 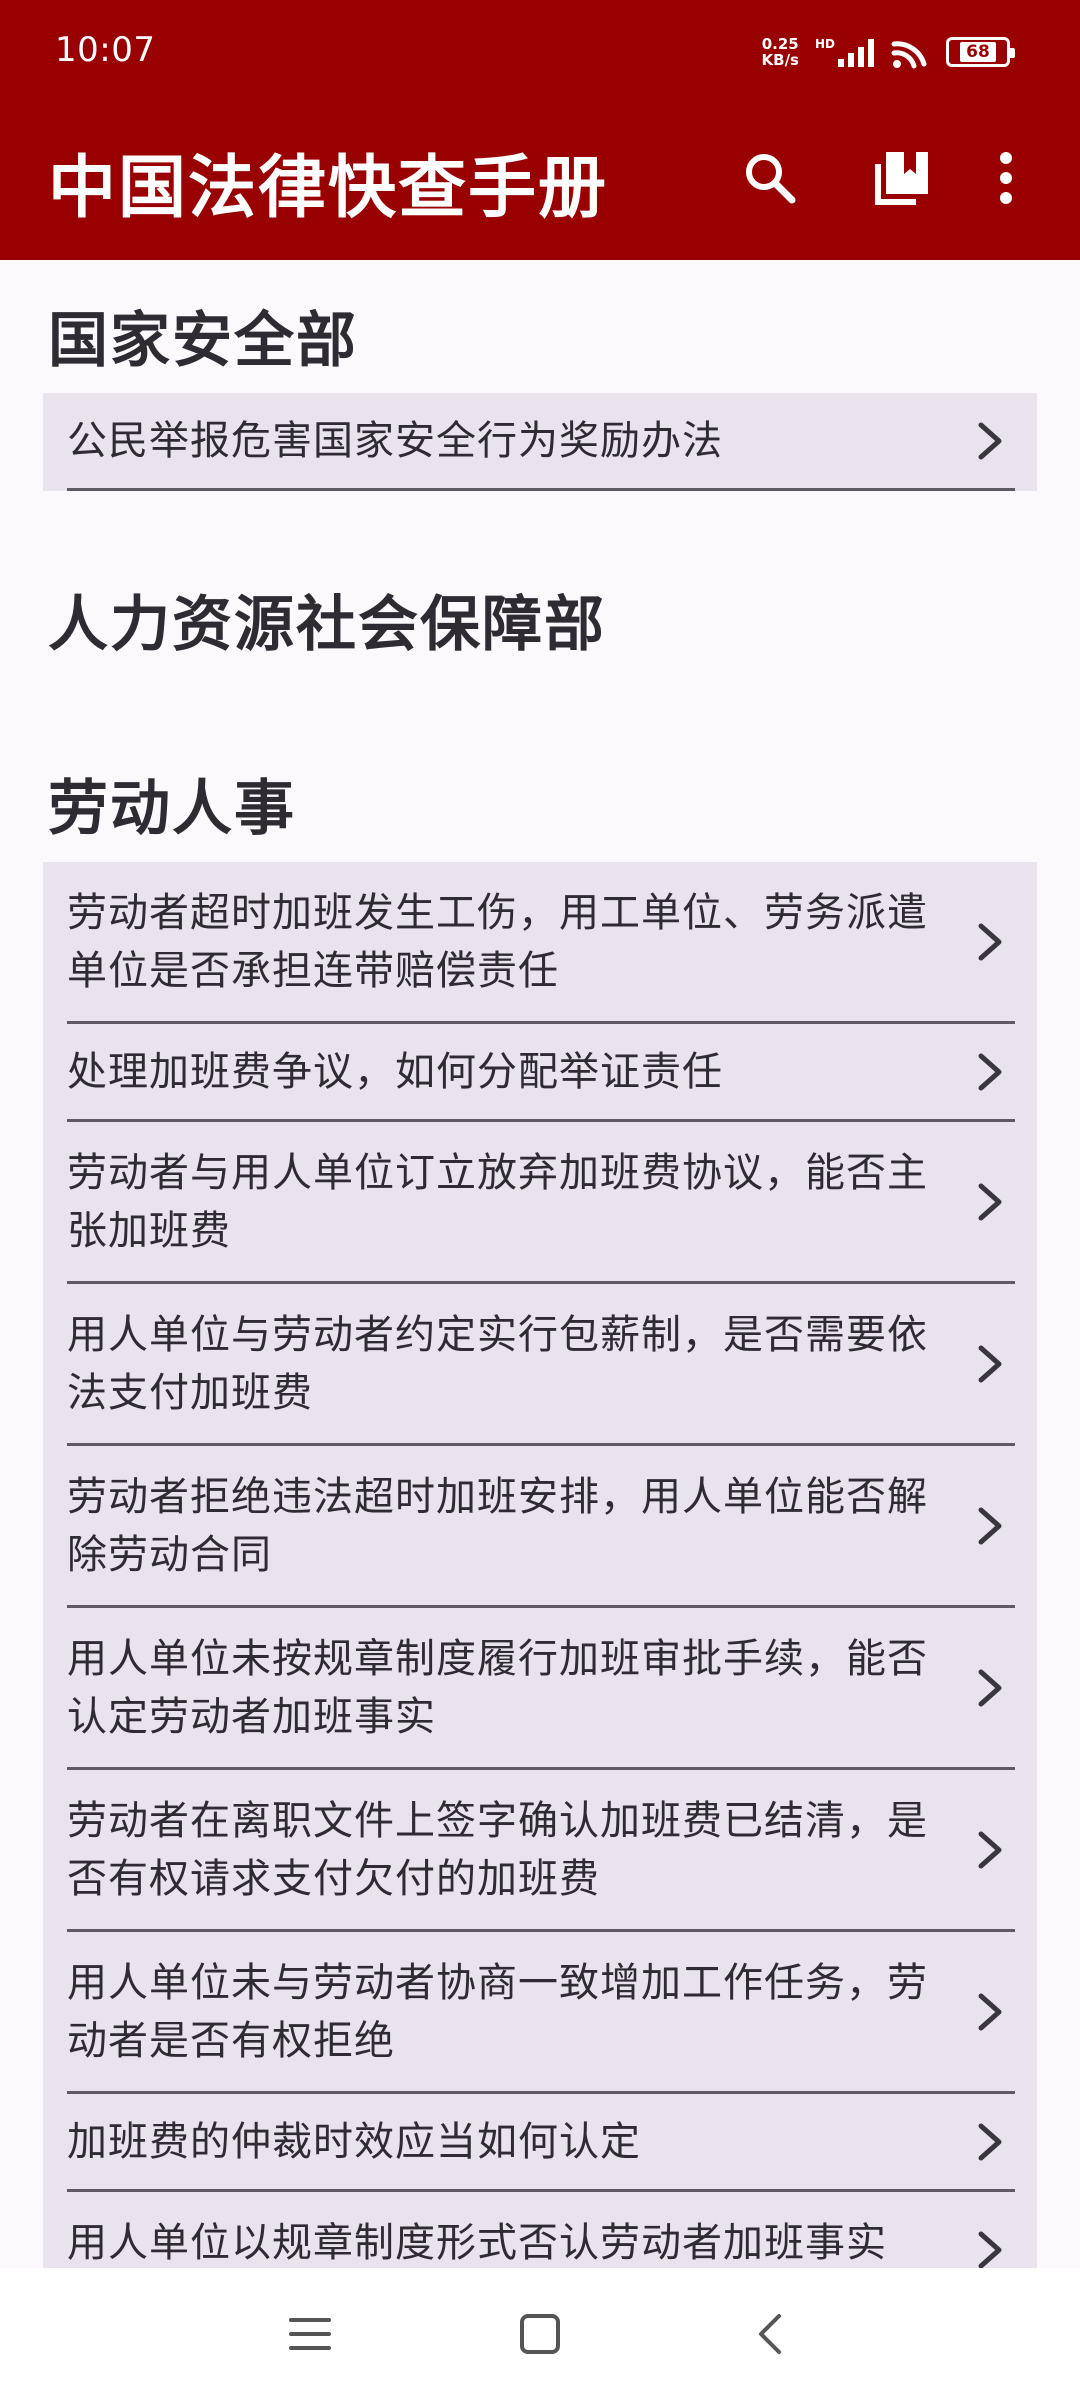 I want to click on search-button, so click(x=770, y=178).